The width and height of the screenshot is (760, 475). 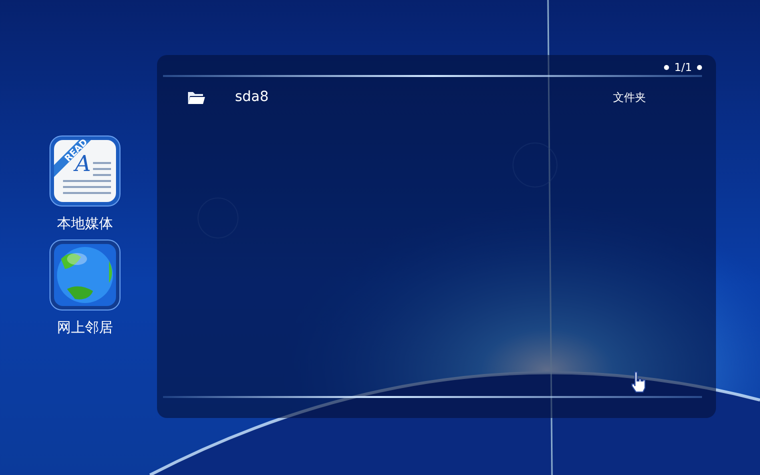 I want to click on app-label: 网上邻居, so click(x=85, y=328).